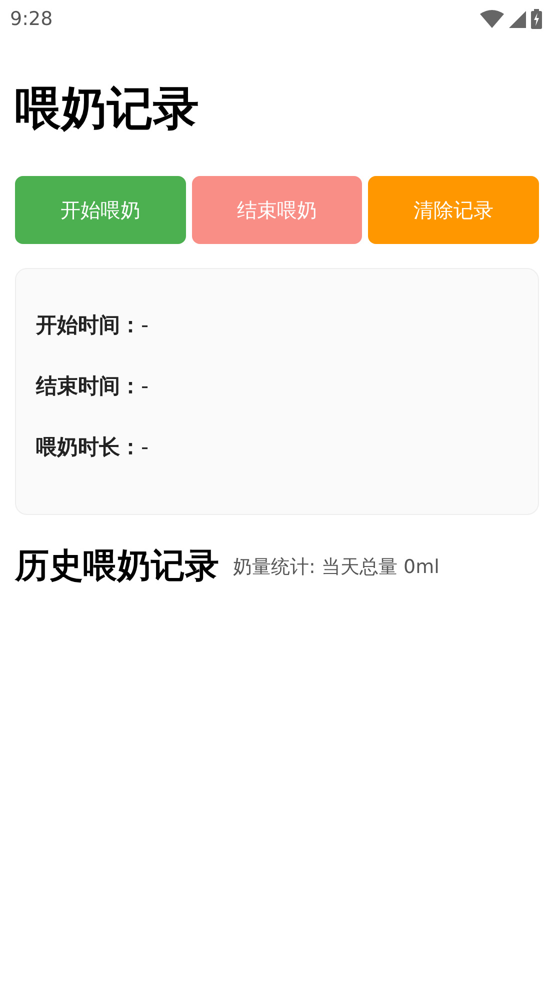  What do you see at coordinates (107, 108) in the screenshot?
I see `page-title: 喂奶记录` at bounding box center [107, 108].